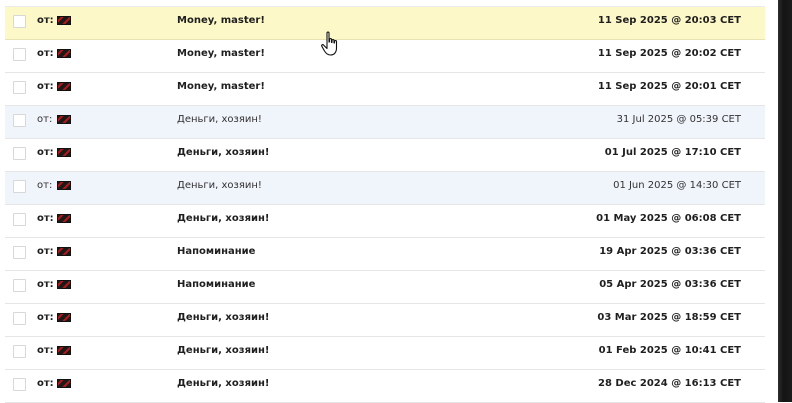  Describe the element at coordinates (672, 152) in the screenshot. I see `message-date: 01 Jul 2025 @ 17:10 CET` at that location.